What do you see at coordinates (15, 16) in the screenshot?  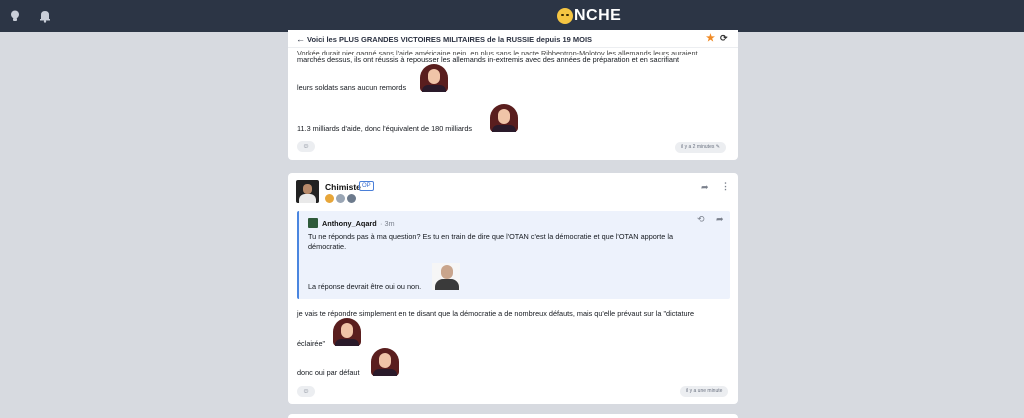 I see `bulb-icon` at bounding box center [15, 16].